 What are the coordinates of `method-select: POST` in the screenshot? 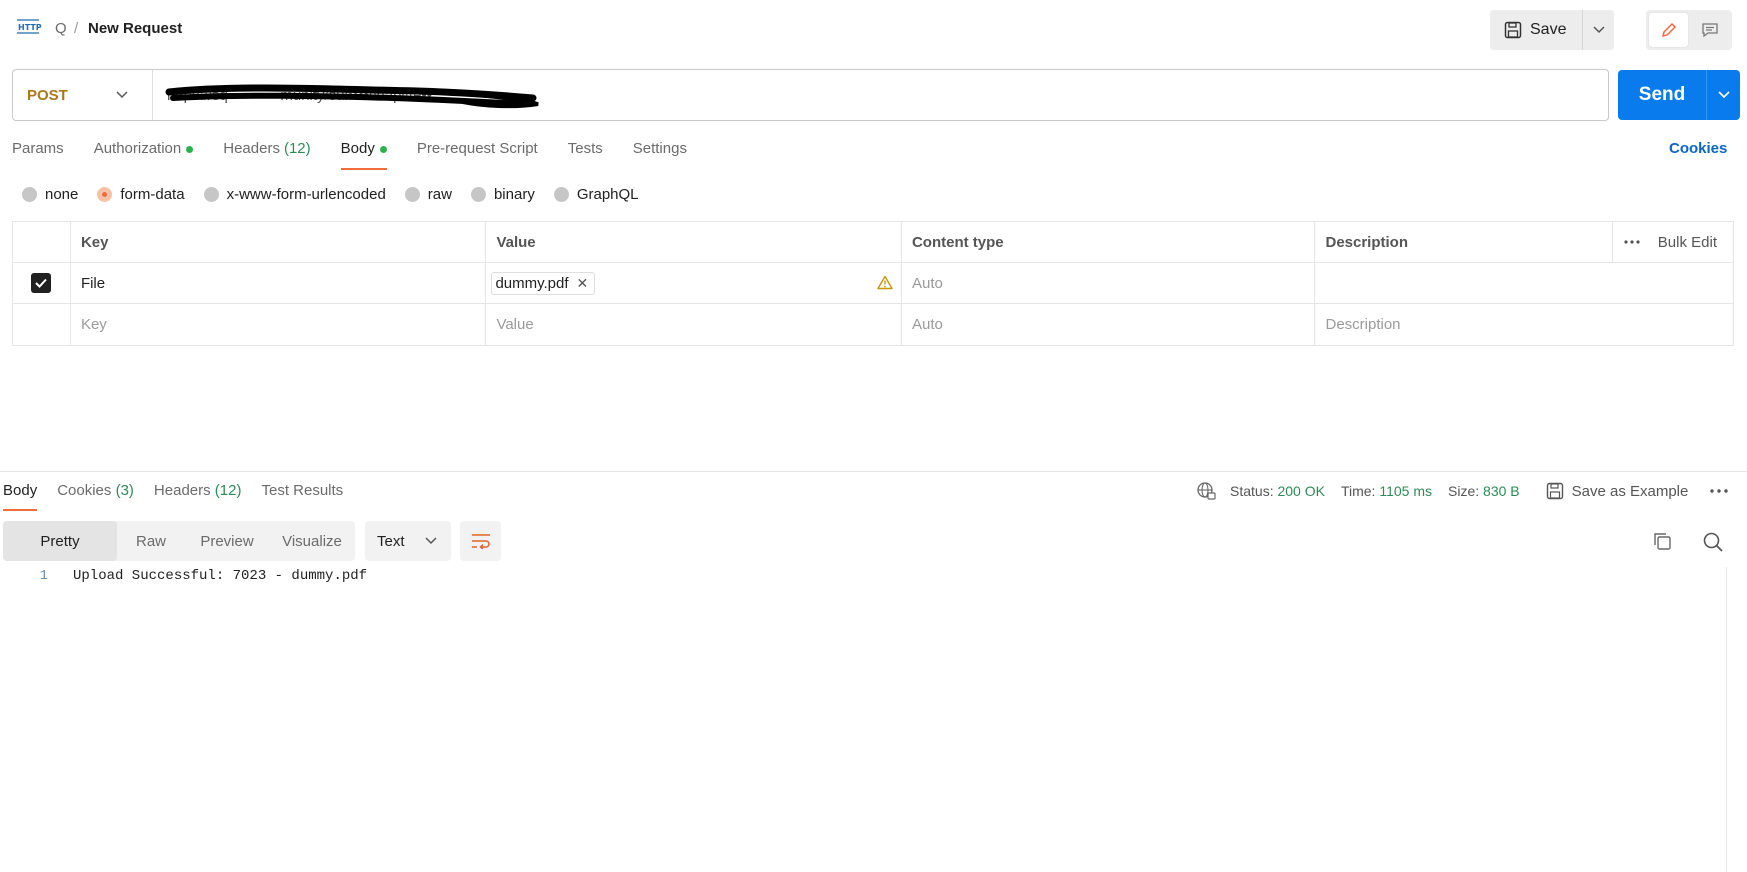 It's located at (83, 95).